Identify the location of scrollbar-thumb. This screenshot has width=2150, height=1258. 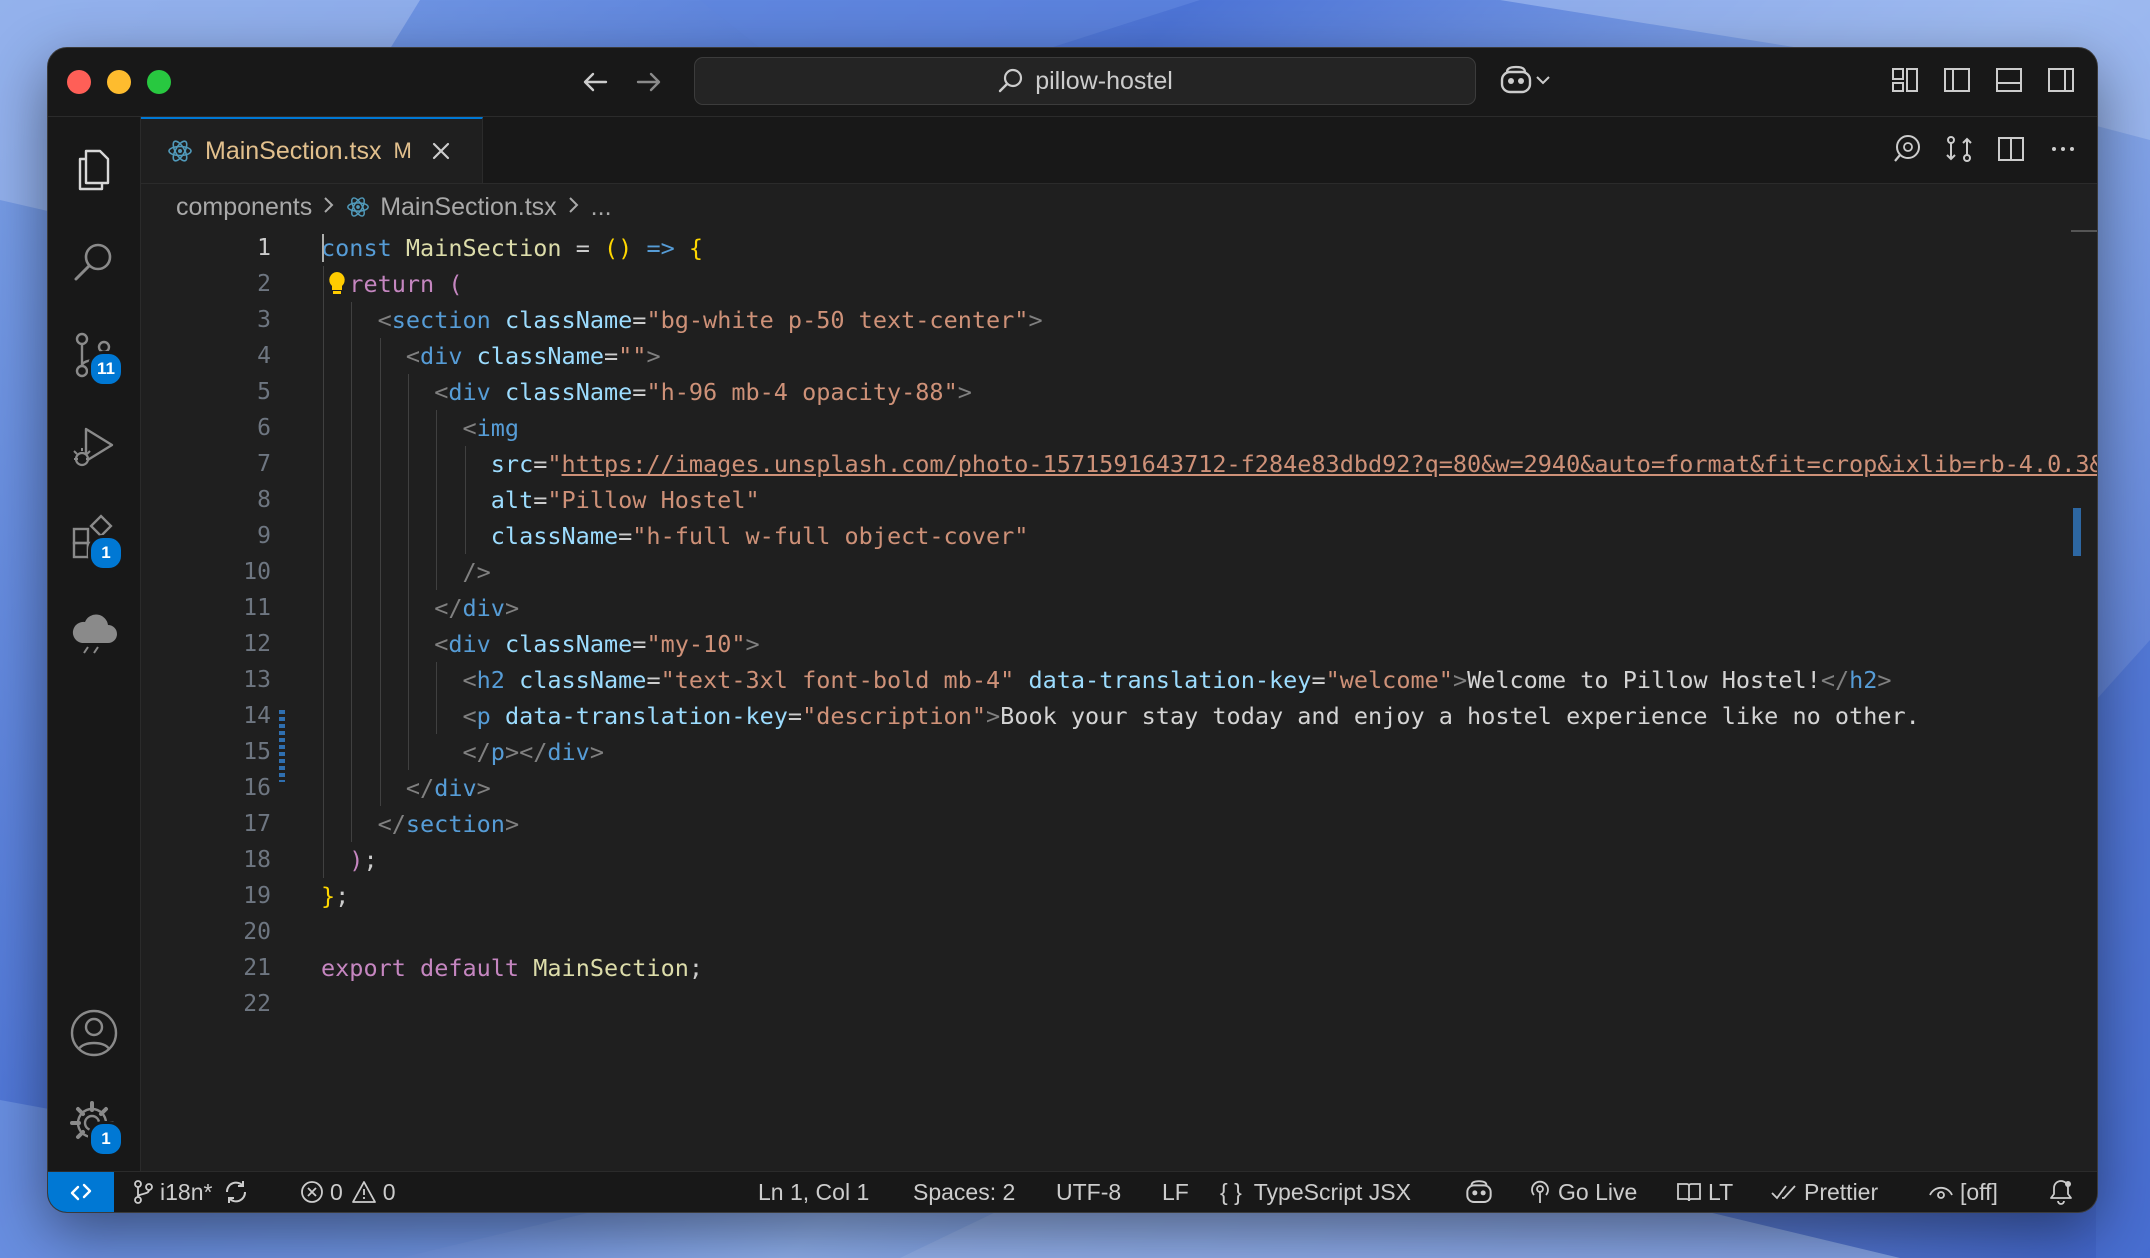
(2077, 532).